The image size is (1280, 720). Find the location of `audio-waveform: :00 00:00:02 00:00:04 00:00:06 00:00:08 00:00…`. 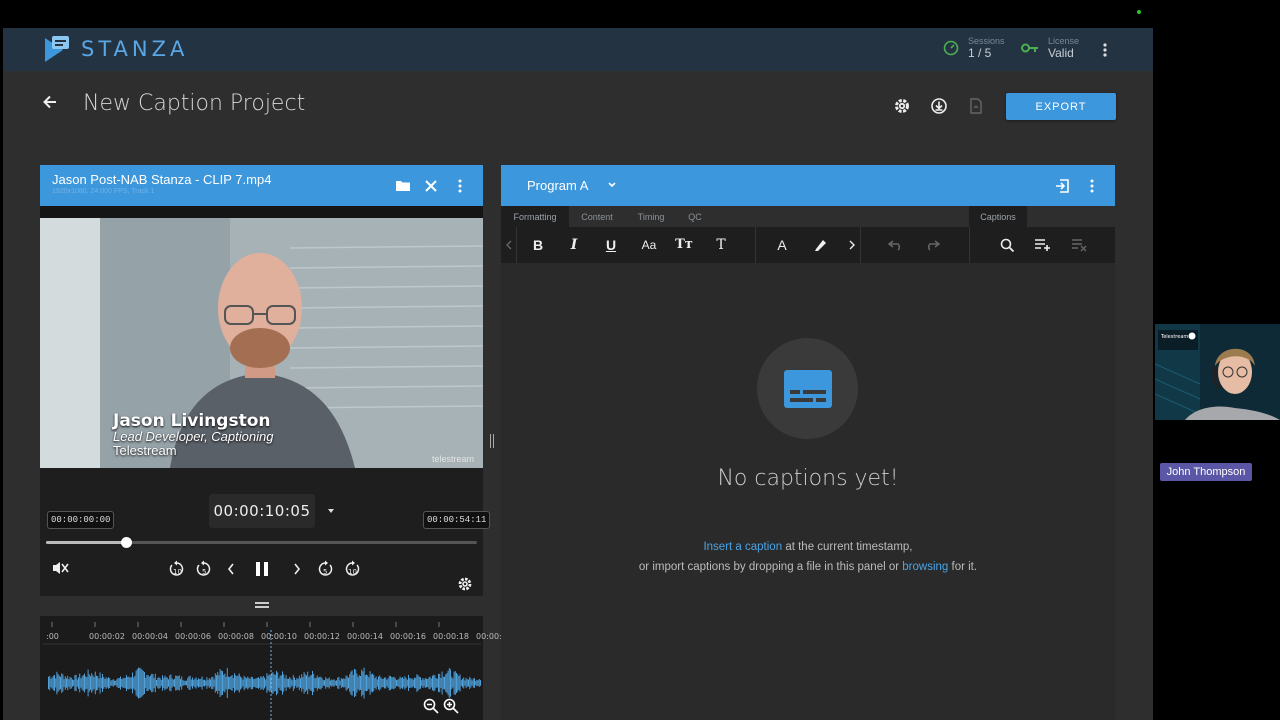

audio-waveform: :00 00:00:02 00:00:04 00:00:06 00:00:08 00:00… is located at coordinates (271, 668).